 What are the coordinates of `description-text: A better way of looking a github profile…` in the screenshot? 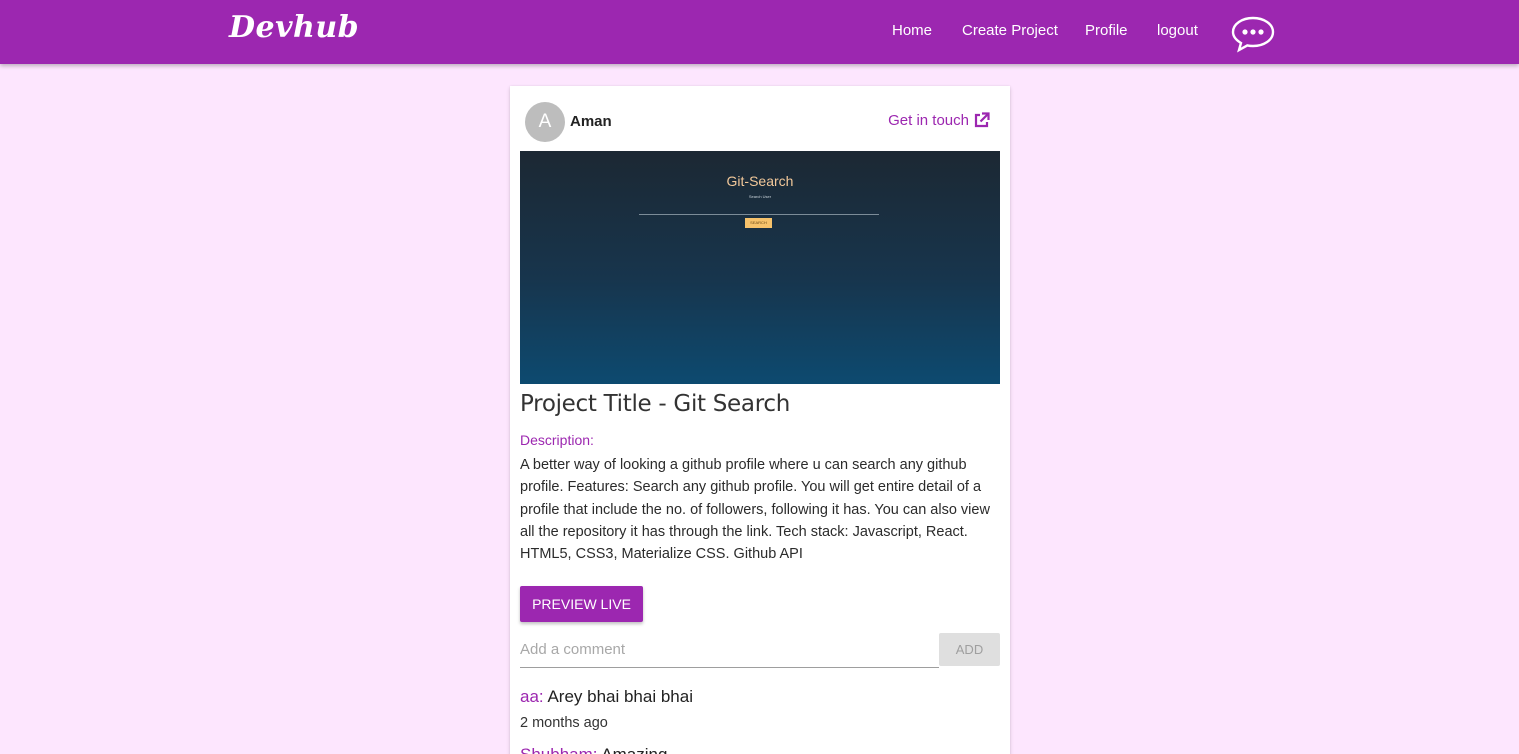 It's located at (755, 510).